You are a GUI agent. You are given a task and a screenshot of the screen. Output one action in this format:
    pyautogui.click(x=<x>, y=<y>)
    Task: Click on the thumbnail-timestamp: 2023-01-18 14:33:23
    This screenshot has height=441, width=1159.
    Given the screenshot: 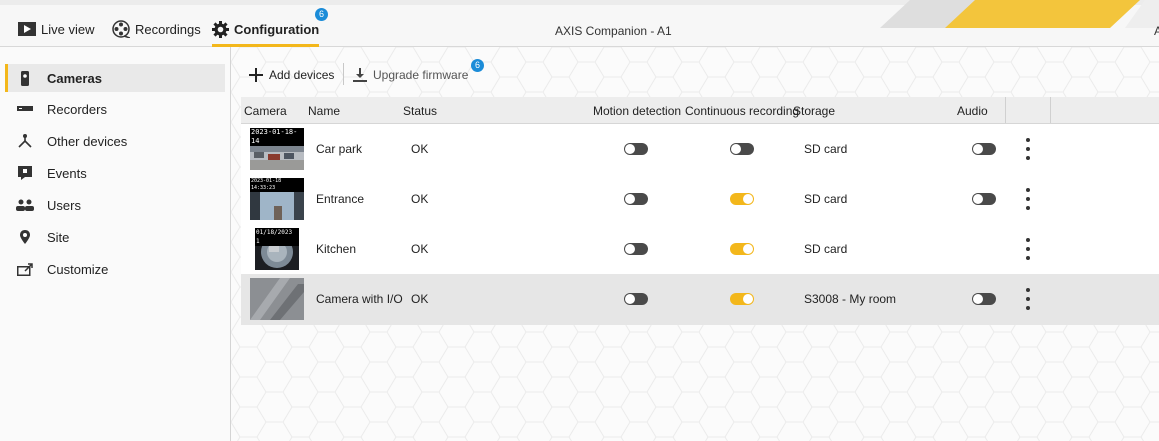 What is the action you would take?
    pyautogui.click(x=277, y=185)
    